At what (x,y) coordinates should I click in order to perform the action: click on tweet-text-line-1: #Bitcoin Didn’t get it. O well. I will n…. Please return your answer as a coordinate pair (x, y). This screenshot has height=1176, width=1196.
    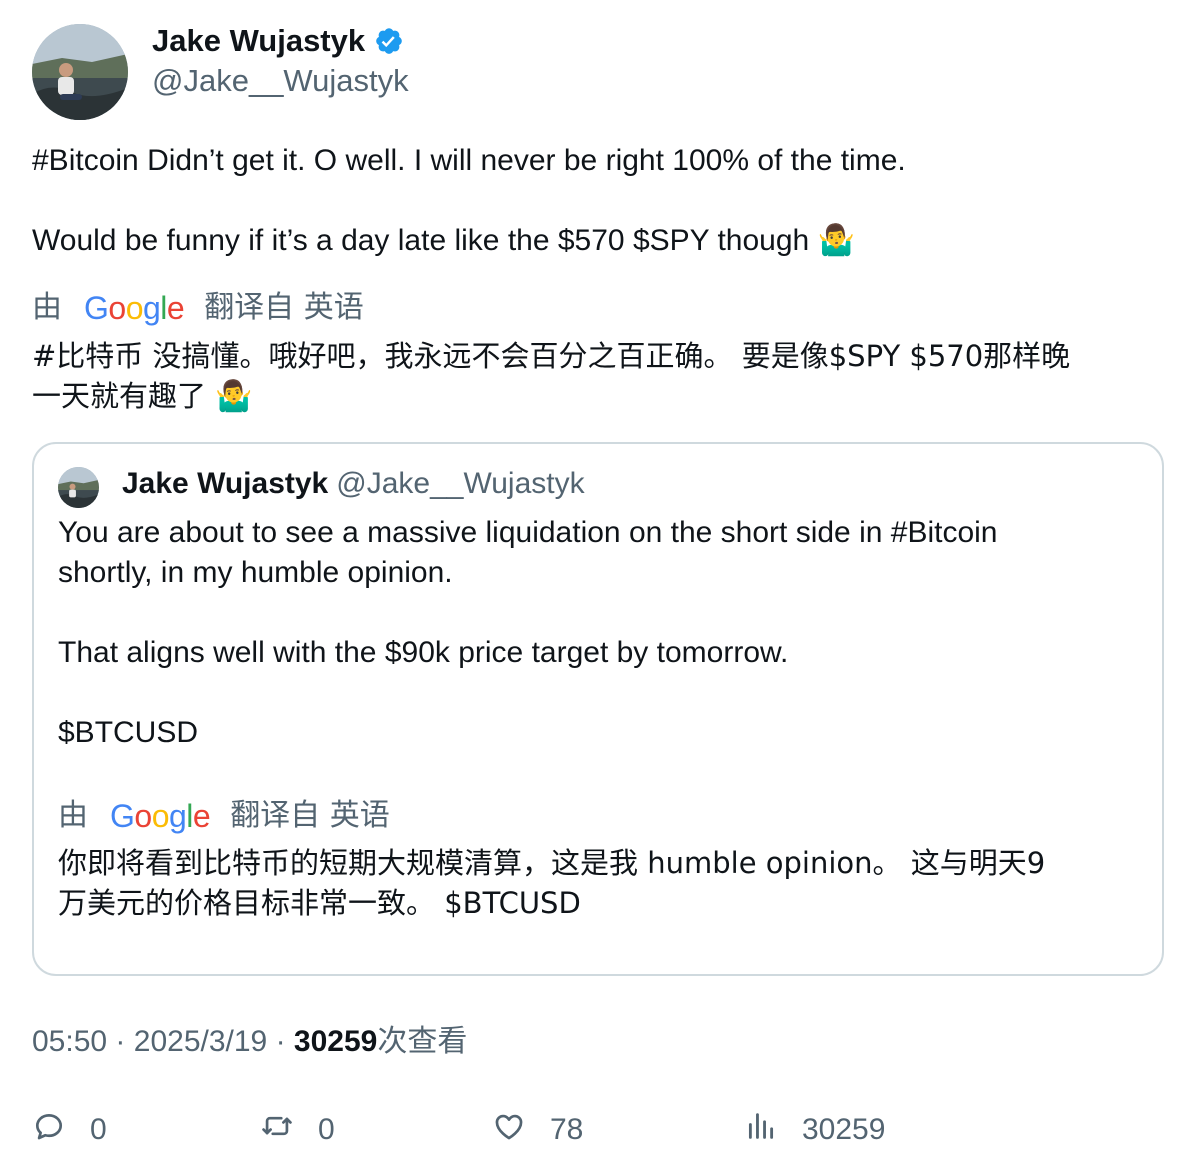
    Looking at the image, I should click on (469, 160).